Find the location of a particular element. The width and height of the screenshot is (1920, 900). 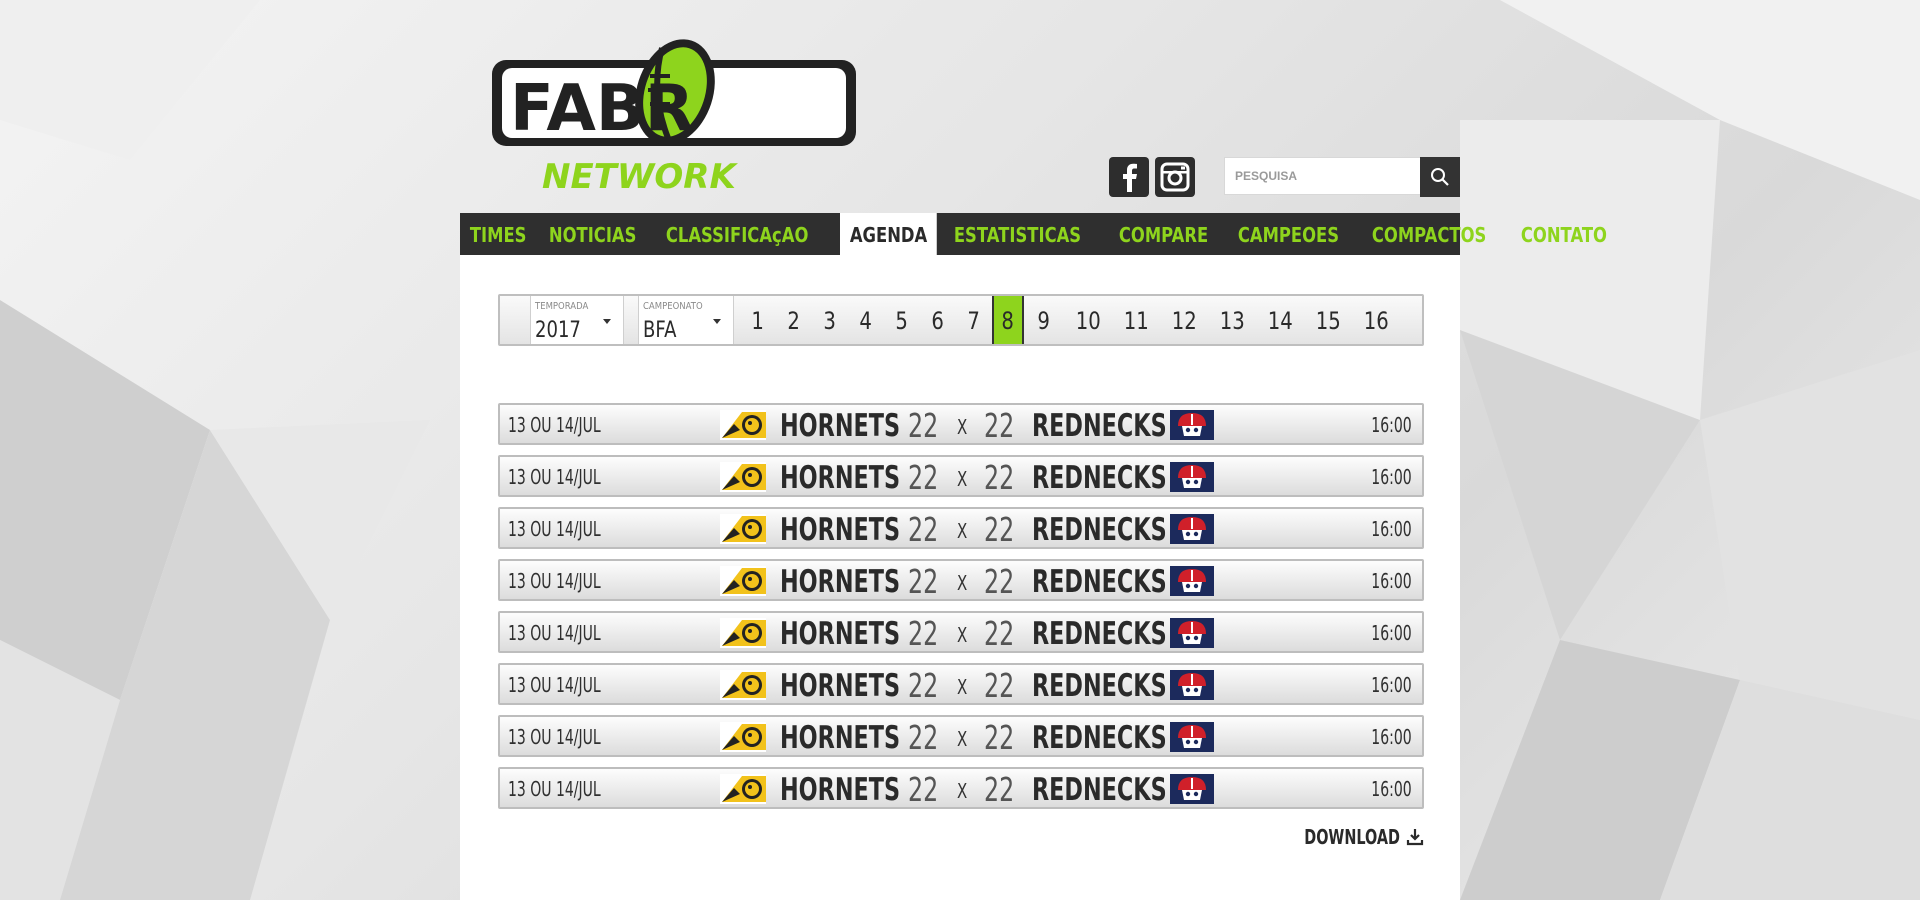

round-10: 10 is located at coordinates (1088, 320).